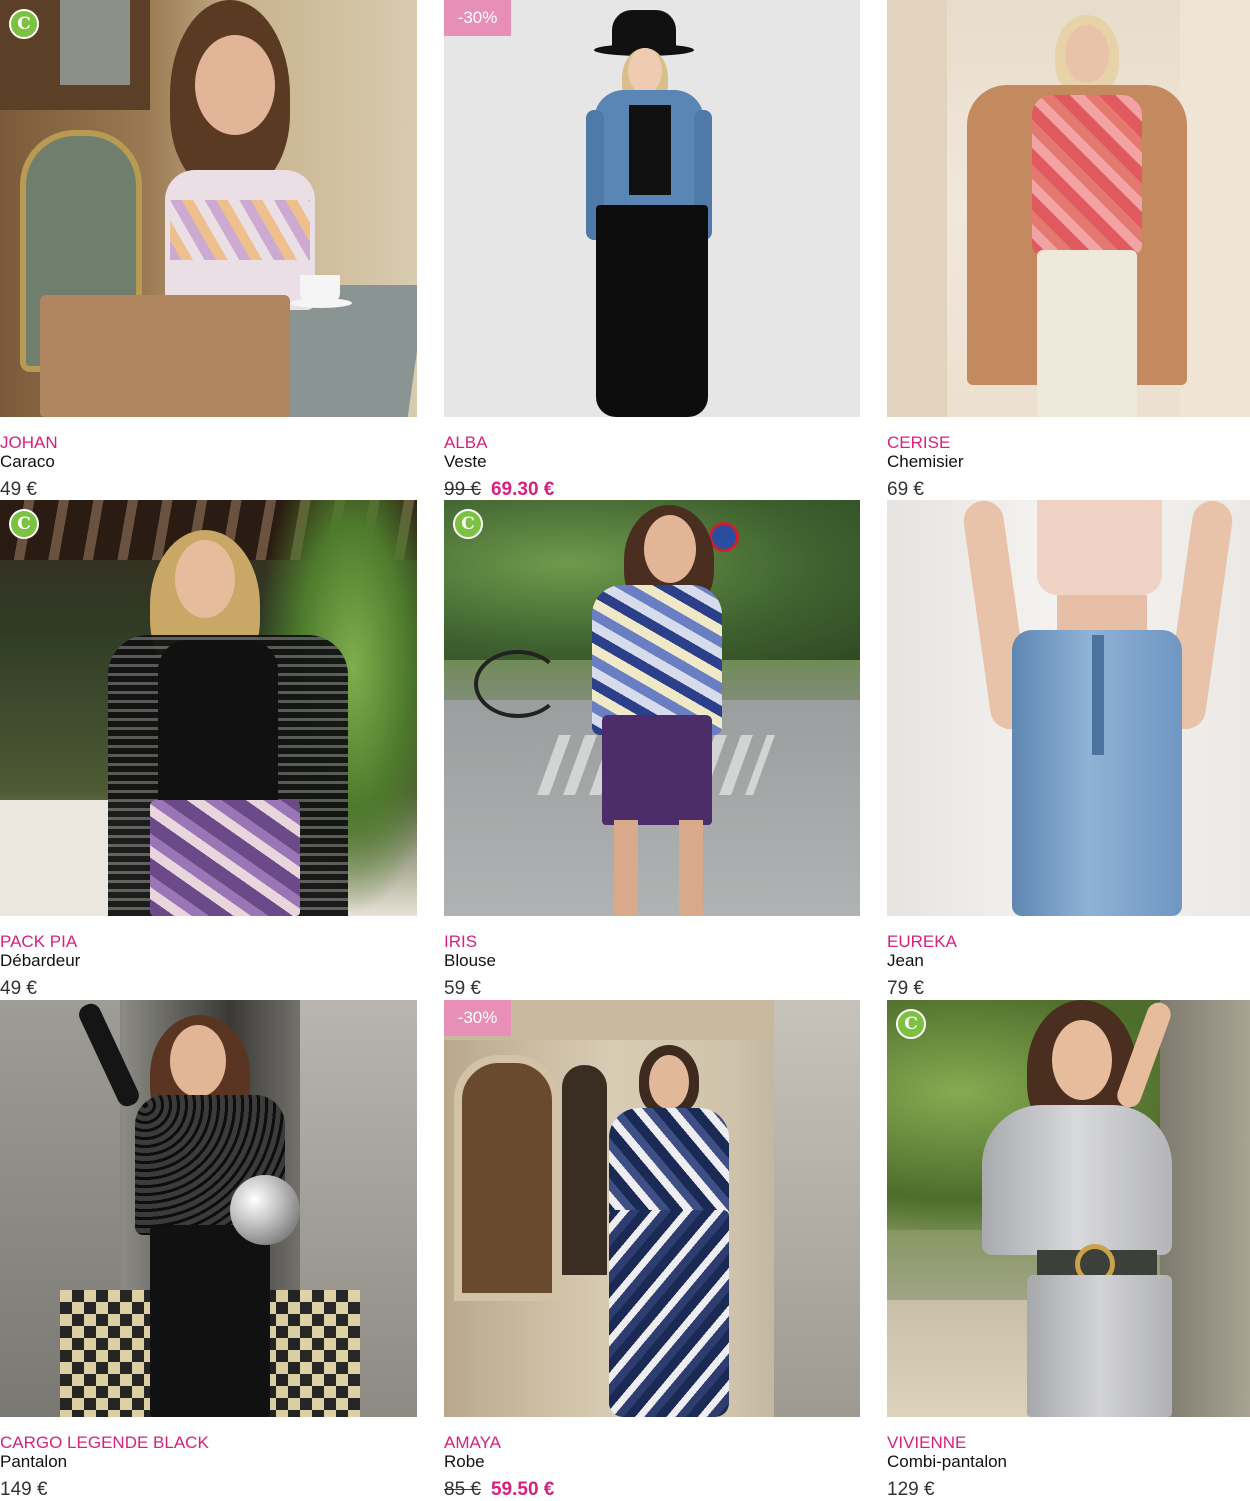 Image resolution: width=1250 pixels, height=1501 pixels. I want to click on old-price: 99 €, so click(462, 489).